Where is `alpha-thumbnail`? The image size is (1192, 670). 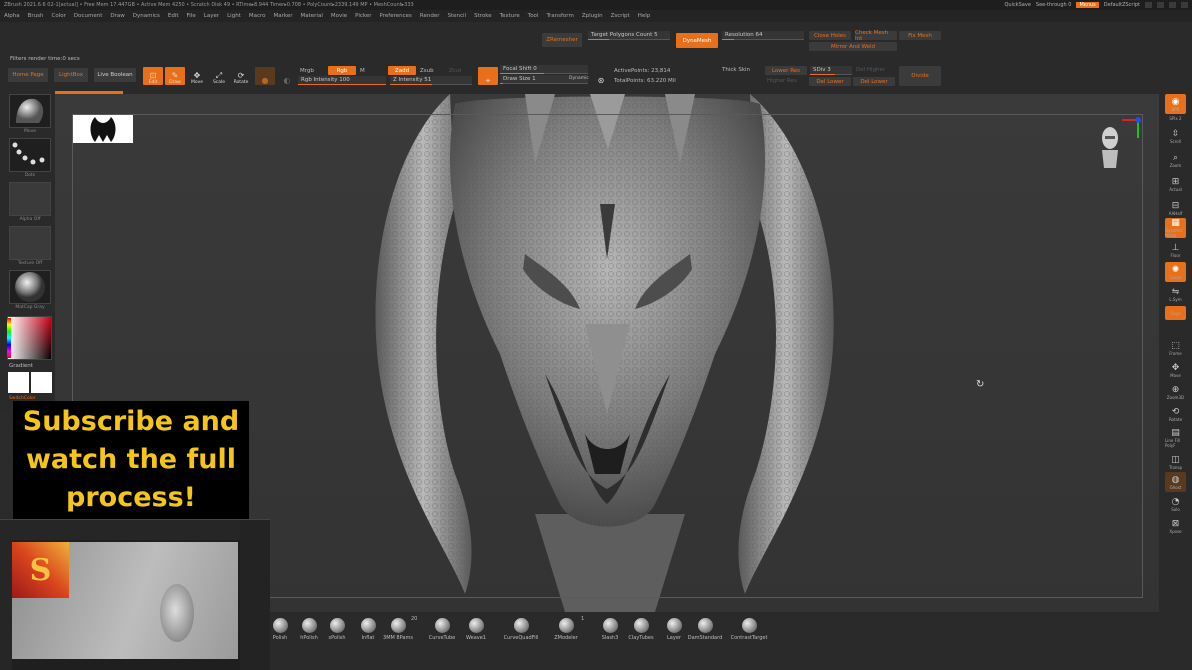
alpha-thumbnail is located at coordinates (30, 199).